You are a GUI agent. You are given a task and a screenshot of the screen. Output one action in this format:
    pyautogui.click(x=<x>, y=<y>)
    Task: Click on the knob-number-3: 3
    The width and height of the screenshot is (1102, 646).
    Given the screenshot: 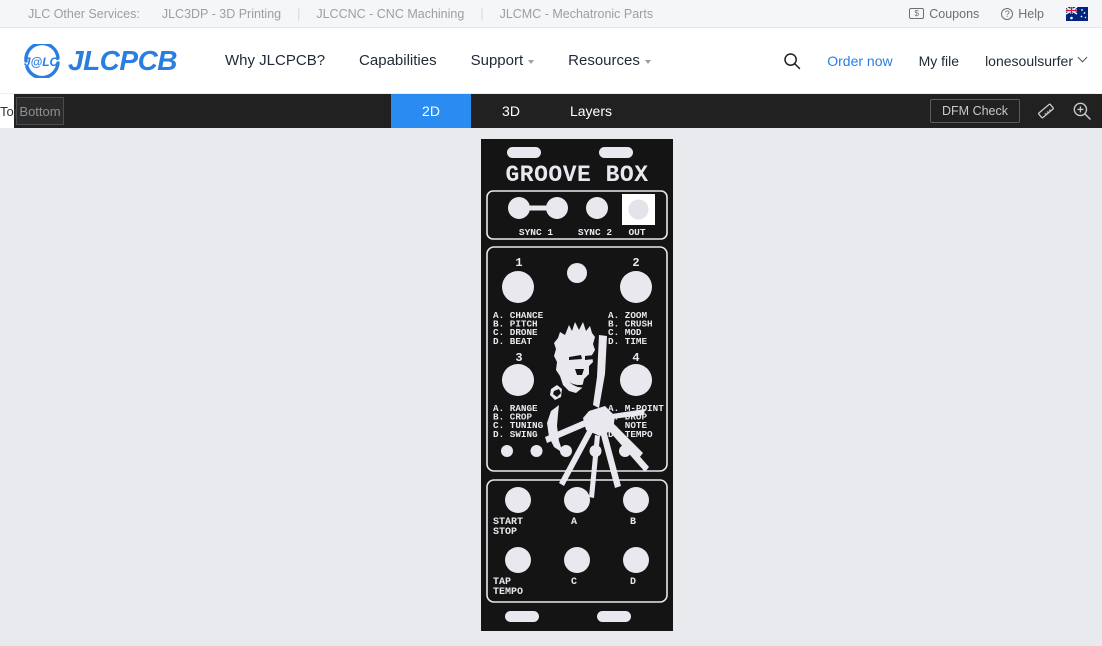 What is the action you would take?
    pyautogui.click(x=518, y=358)
    